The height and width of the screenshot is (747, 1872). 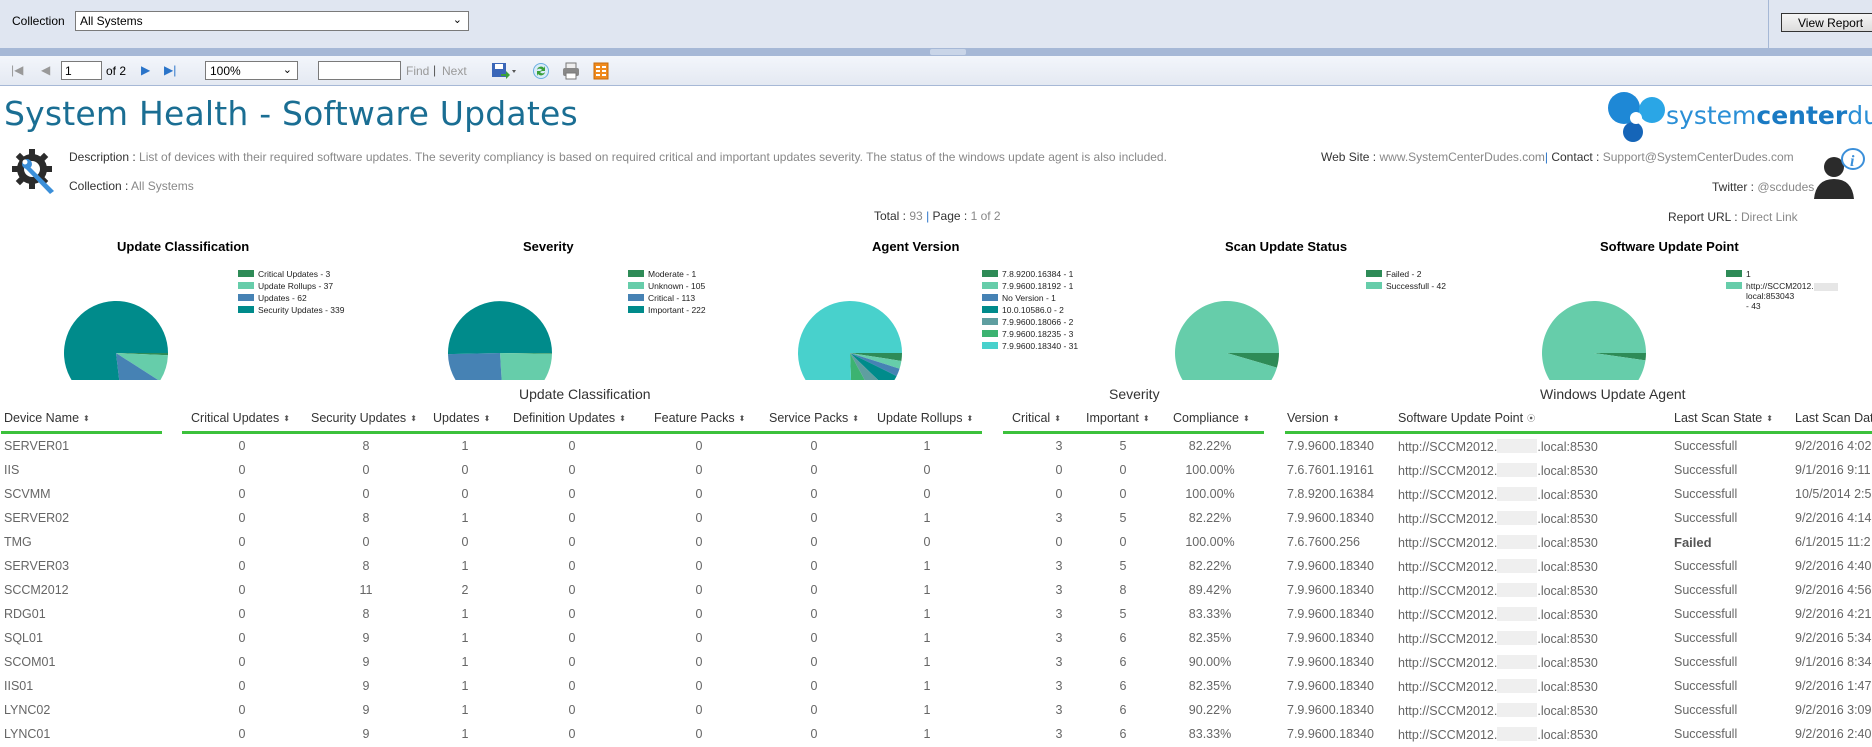 What do you see at coordinates (294, 274) in the screenshot?
I see `legend-label: Critical Updates - 3` at bounding box center [294, 274].